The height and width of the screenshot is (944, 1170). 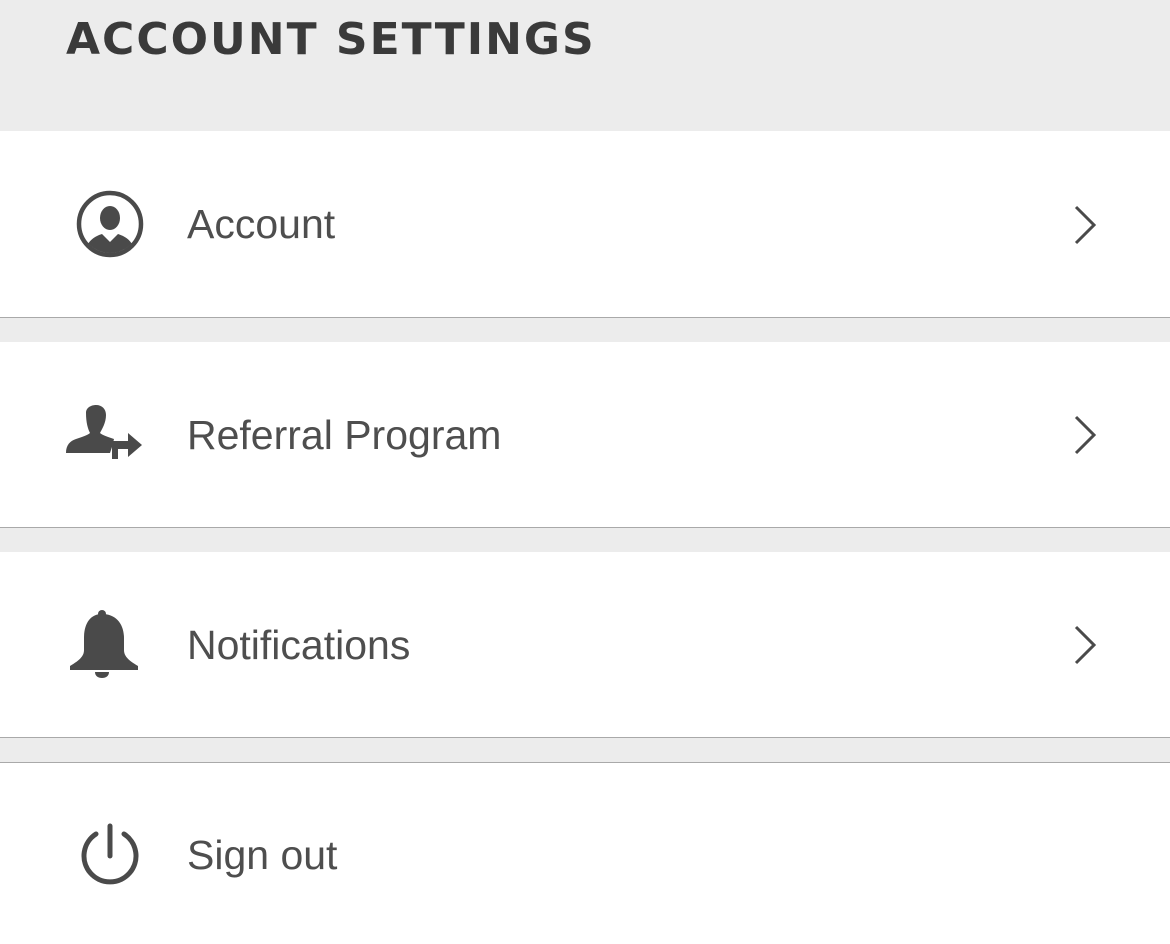 I want to click on page-header: ACCOUNT SETTINGS, so click(x=585, y=65).